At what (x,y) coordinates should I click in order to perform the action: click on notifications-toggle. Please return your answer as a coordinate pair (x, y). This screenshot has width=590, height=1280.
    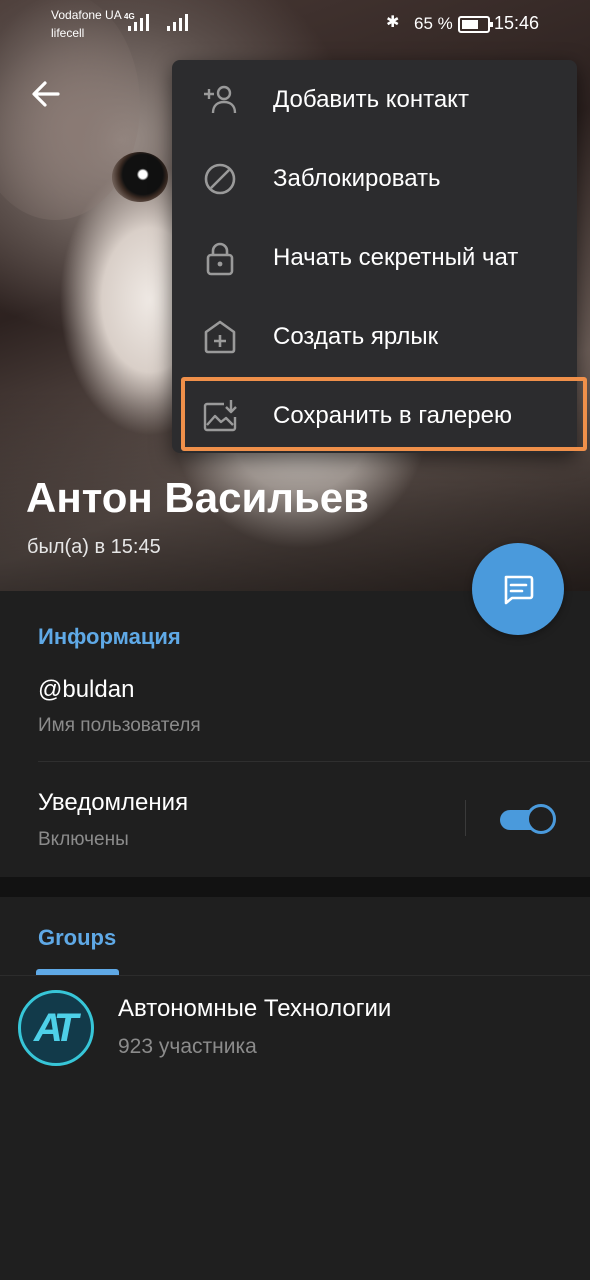
    Looking at the image, I should click on (528, 820).